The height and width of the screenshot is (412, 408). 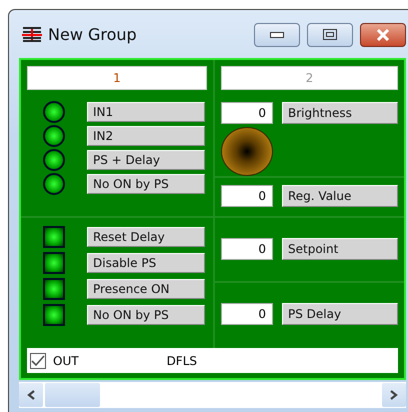 I want to click on value-label: Brightness, so click(x=340, y=113).